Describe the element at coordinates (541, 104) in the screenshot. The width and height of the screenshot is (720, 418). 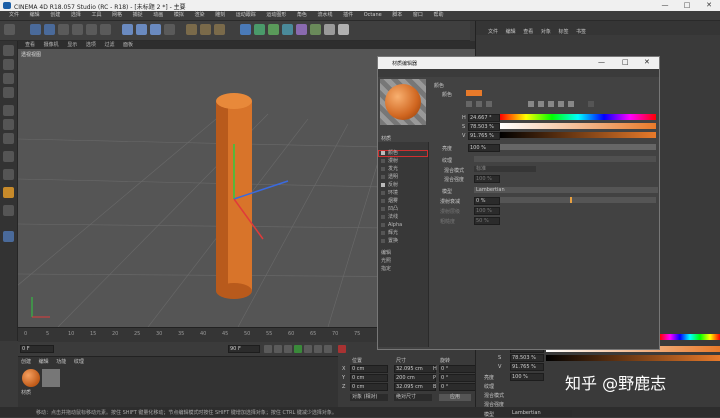
I see `hsv-mode-icon` at that location.